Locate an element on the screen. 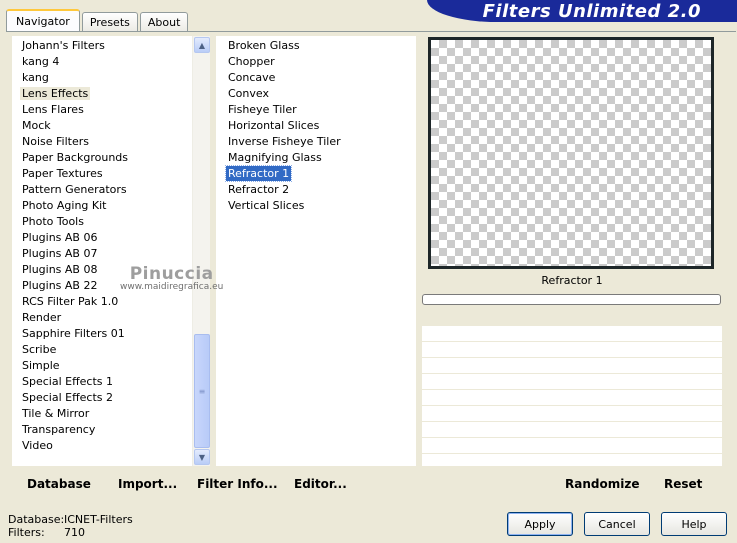 This screenshot has width=737, height=543. category-scrollbar: ▲ ≡ ▼ is located at coordinates (201, 251).